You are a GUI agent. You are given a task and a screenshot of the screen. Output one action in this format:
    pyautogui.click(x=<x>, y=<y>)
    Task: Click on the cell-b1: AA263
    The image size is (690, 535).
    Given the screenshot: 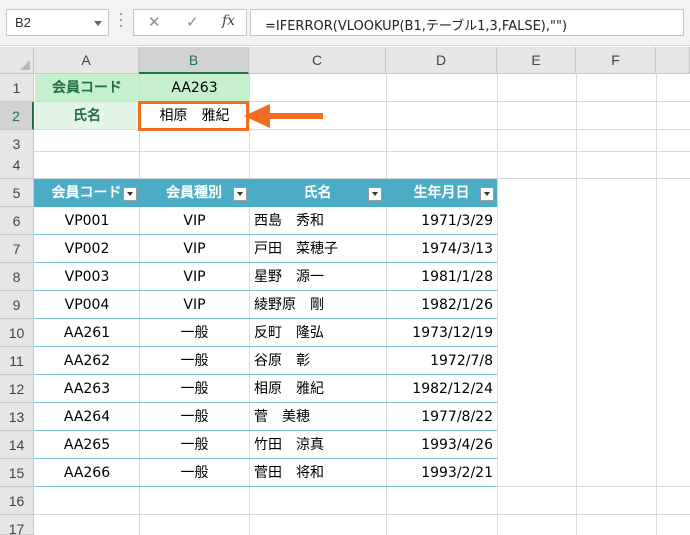 What is the action you would take?
    pyautogui.click(x=194, y=87)
    